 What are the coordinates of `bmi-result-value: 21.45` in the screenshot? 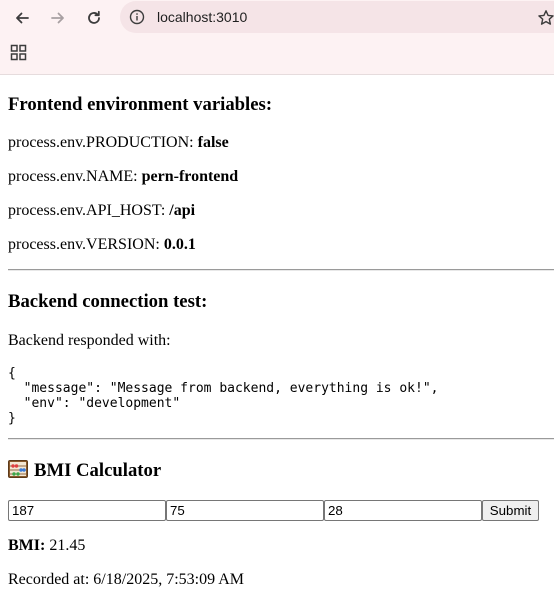 It's located at (67, 545).